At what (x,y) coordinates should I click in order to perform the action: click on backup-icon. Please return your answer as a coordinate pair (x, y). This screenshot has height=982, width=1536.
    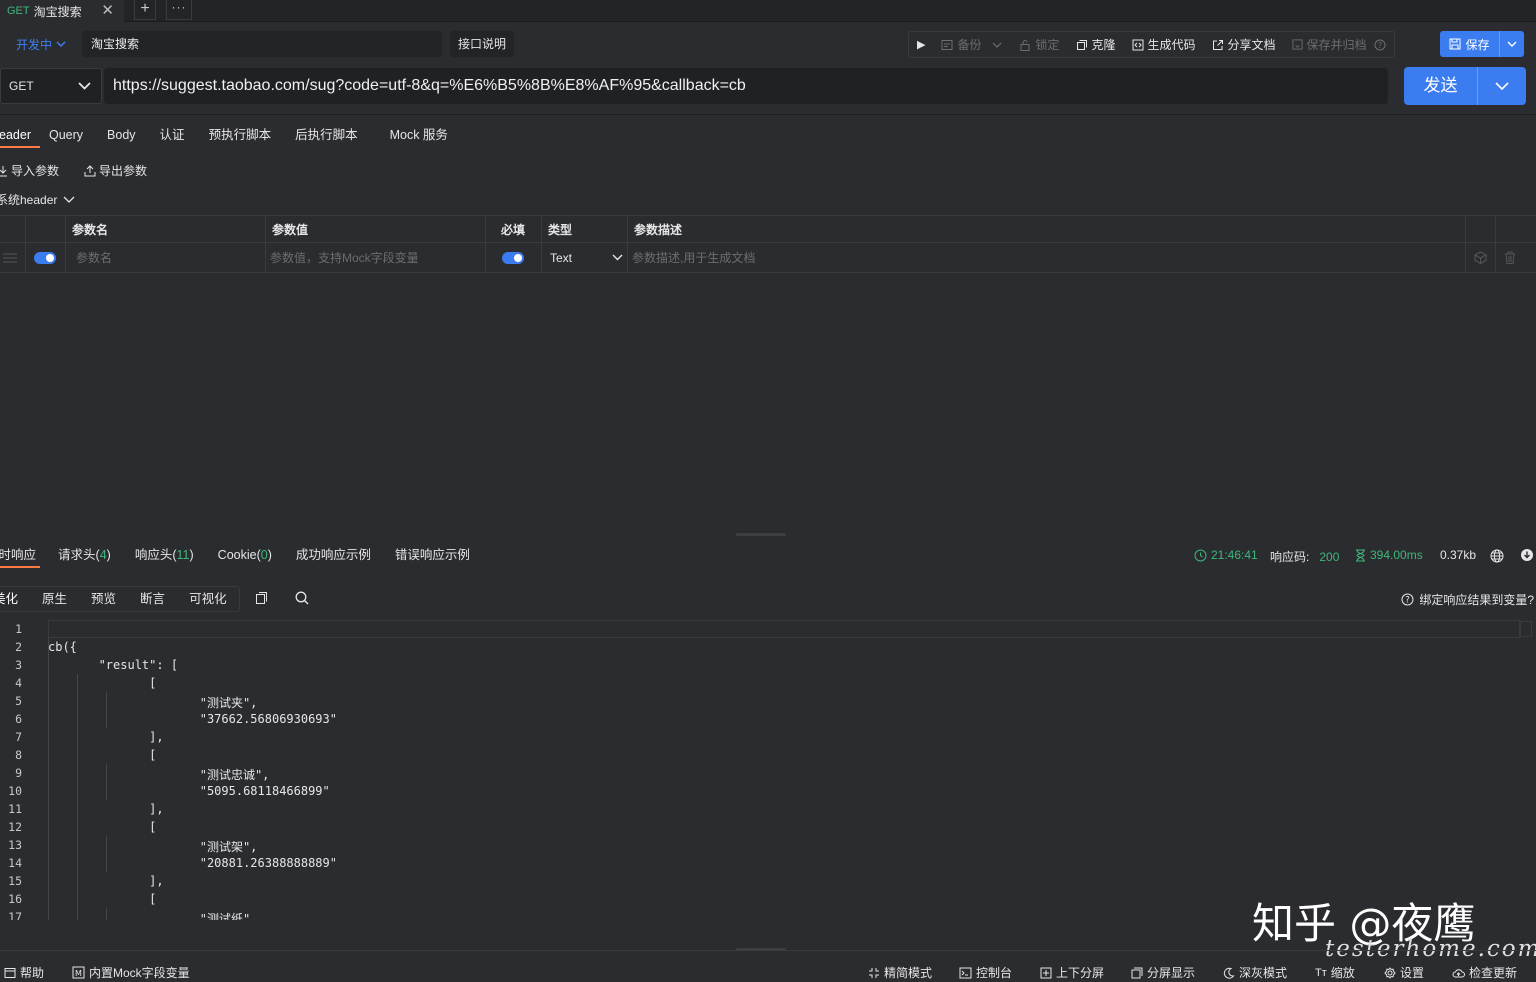
    Looking at the image, I should click on (947, 44).